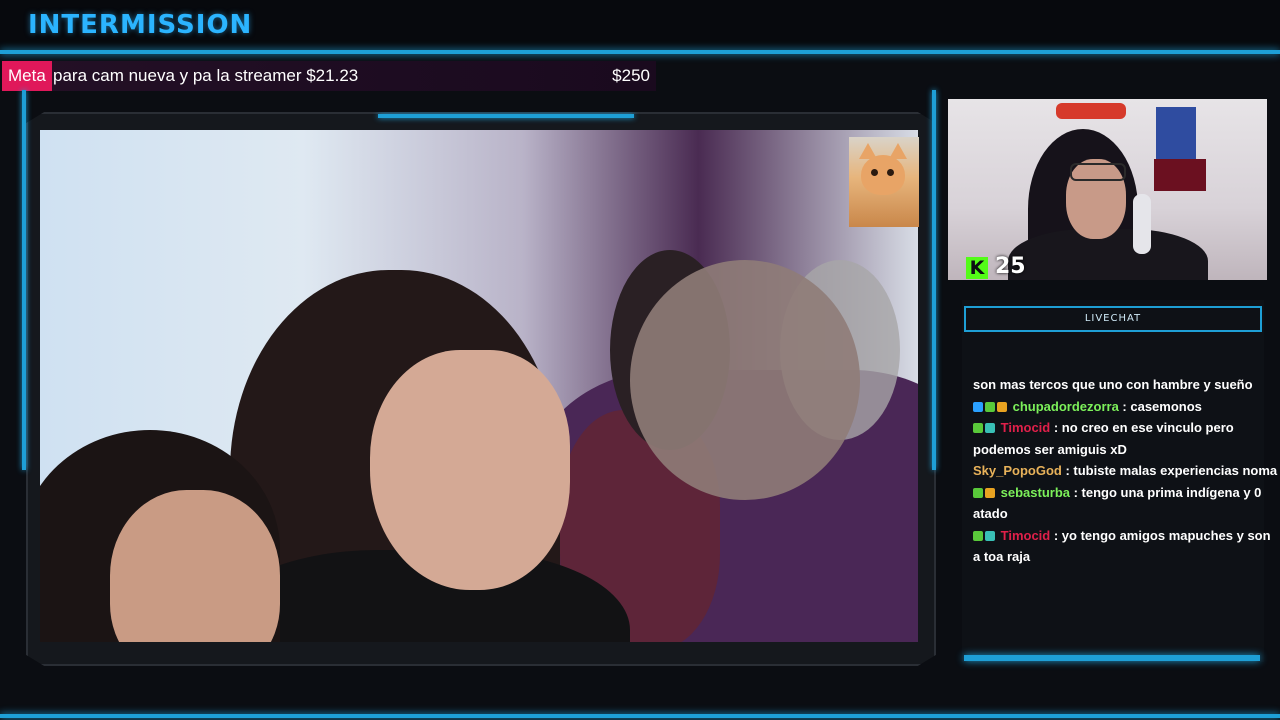 The height and width of the screenshot is (720, 1280). I want to click on cat-head, so click(883, 175).